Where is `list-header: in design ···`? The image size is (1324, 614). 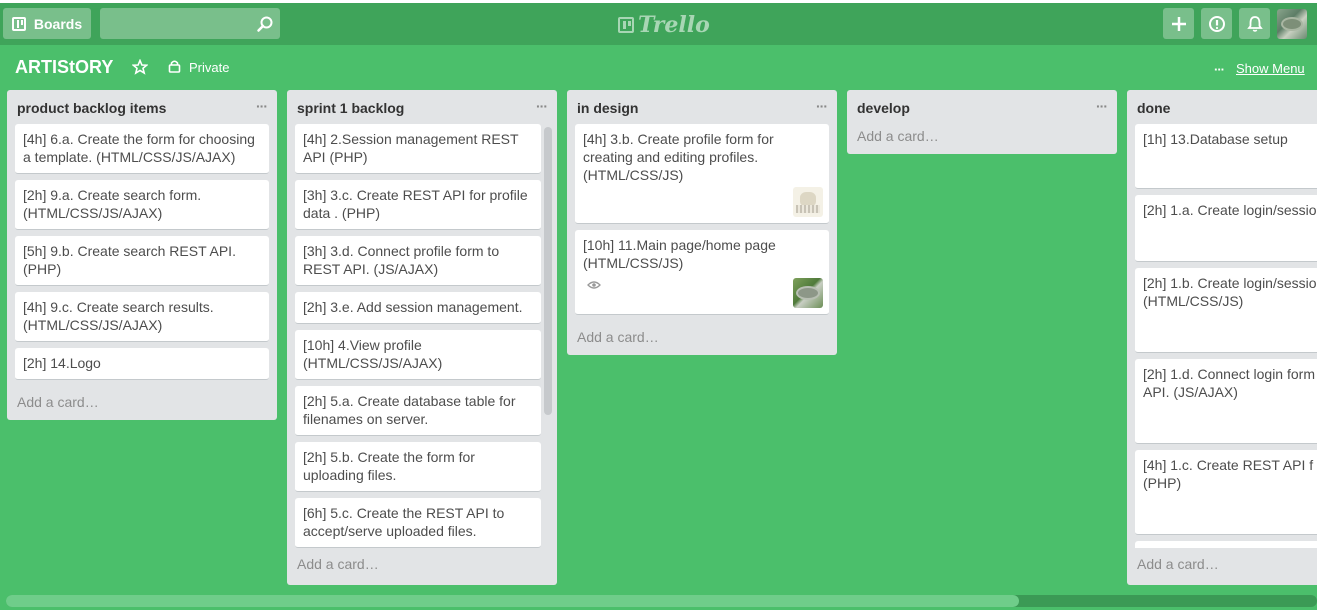 list-header: in design ··· is located at coordinates (702, 107).